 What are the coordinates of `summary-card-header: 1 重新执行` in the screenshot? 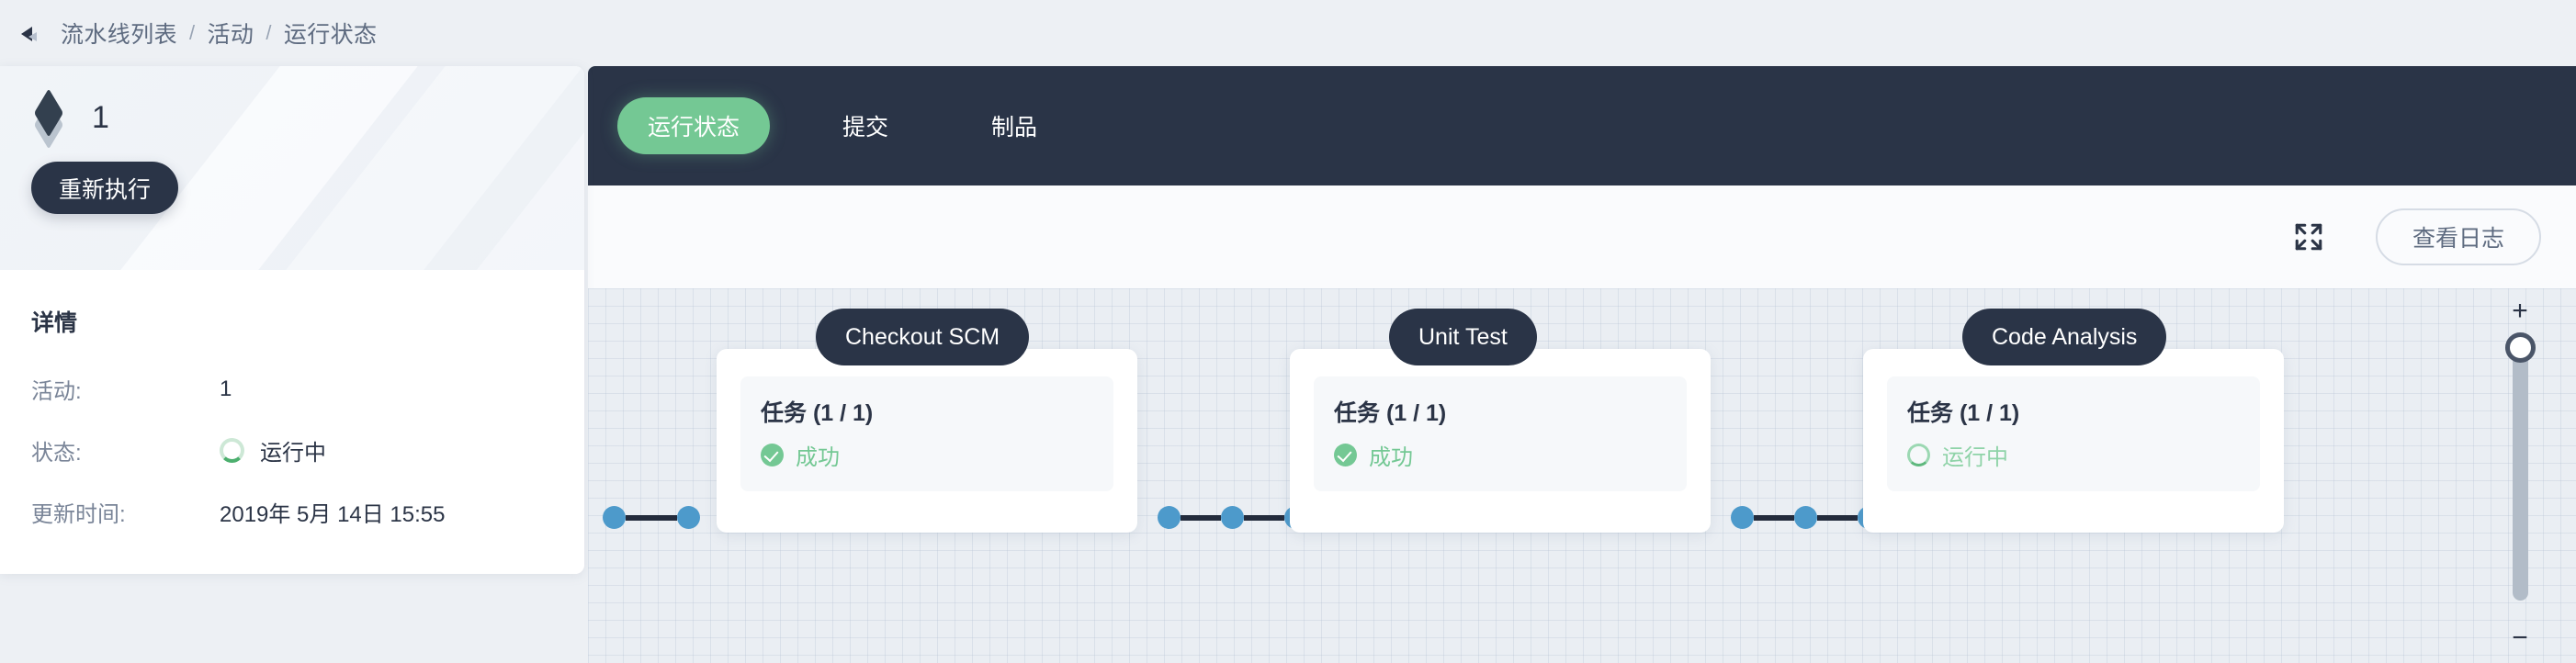 It's located at (292, 168).